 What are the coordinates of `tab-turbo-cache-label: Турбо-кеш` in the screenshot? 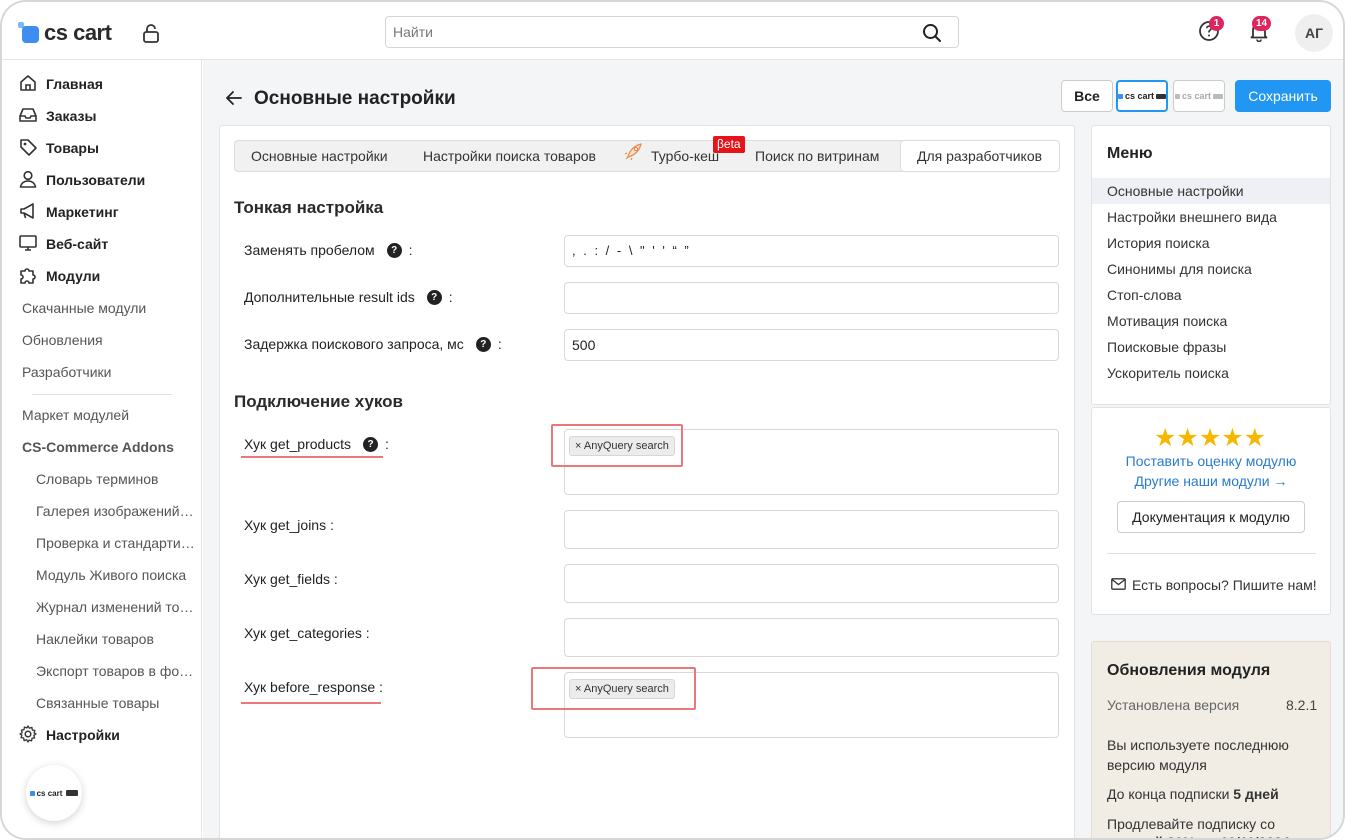 It's located at (685, 156).